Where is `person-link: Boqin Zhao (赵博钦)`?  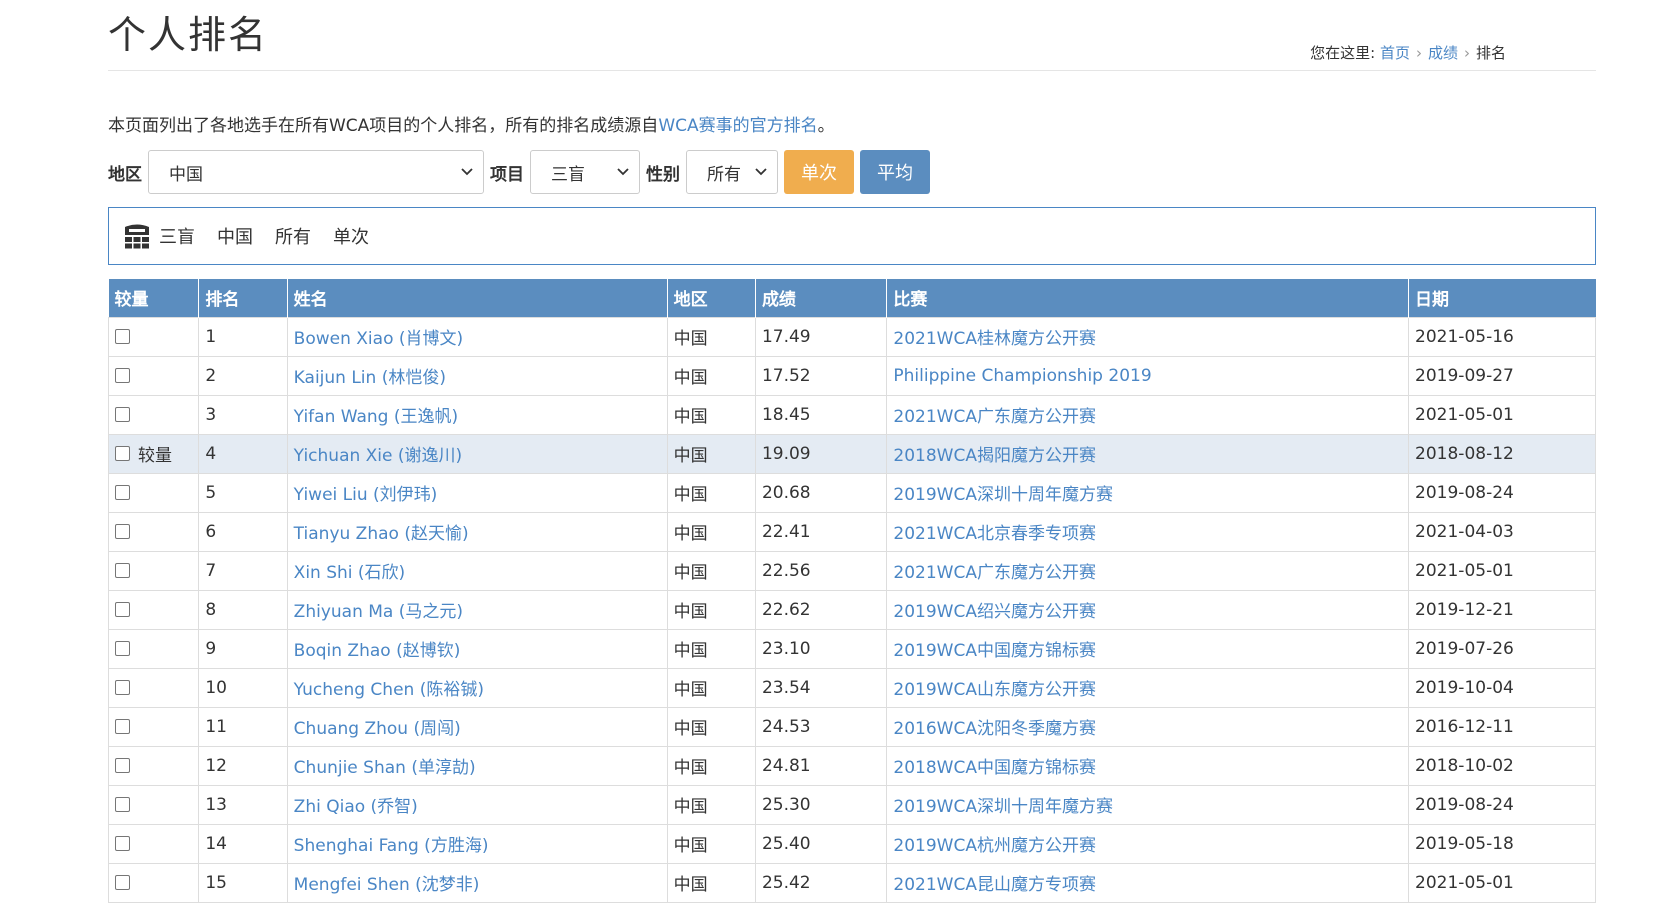 person-link: Boqin Zhao (赵博钦) is located at coordinates (377, 651).